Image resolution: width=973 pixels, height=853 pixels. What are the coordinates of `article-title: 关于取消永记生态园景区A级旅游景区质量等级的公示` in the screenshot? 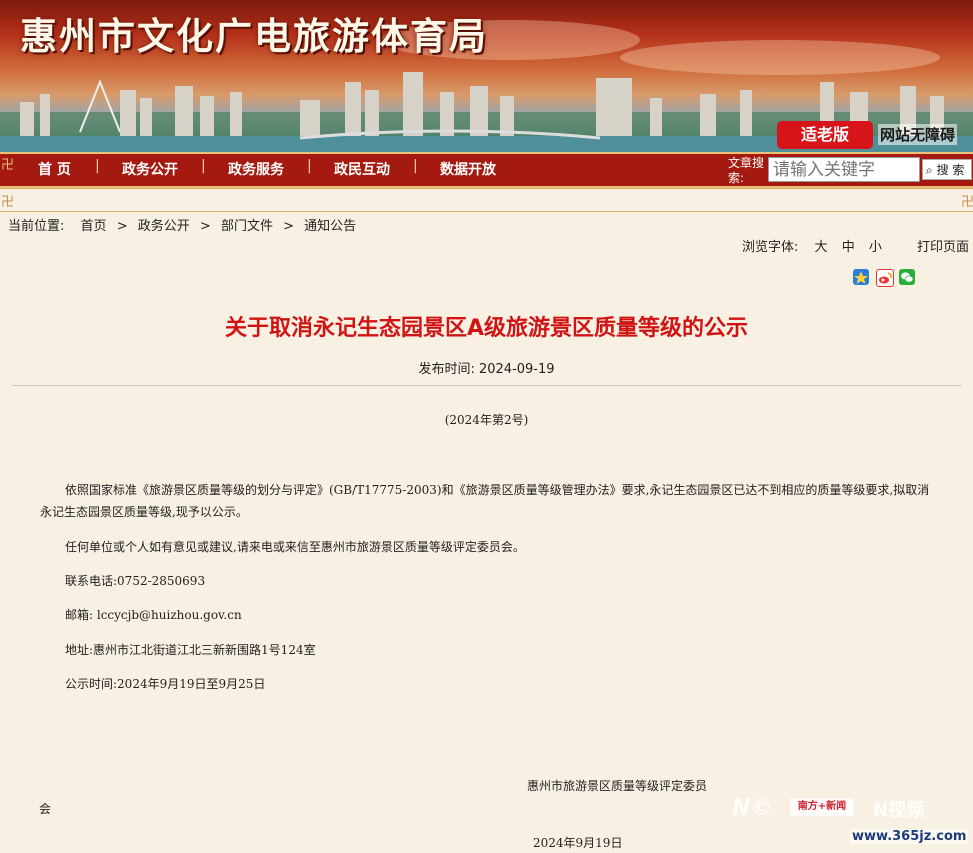 It's located at (486, 328).